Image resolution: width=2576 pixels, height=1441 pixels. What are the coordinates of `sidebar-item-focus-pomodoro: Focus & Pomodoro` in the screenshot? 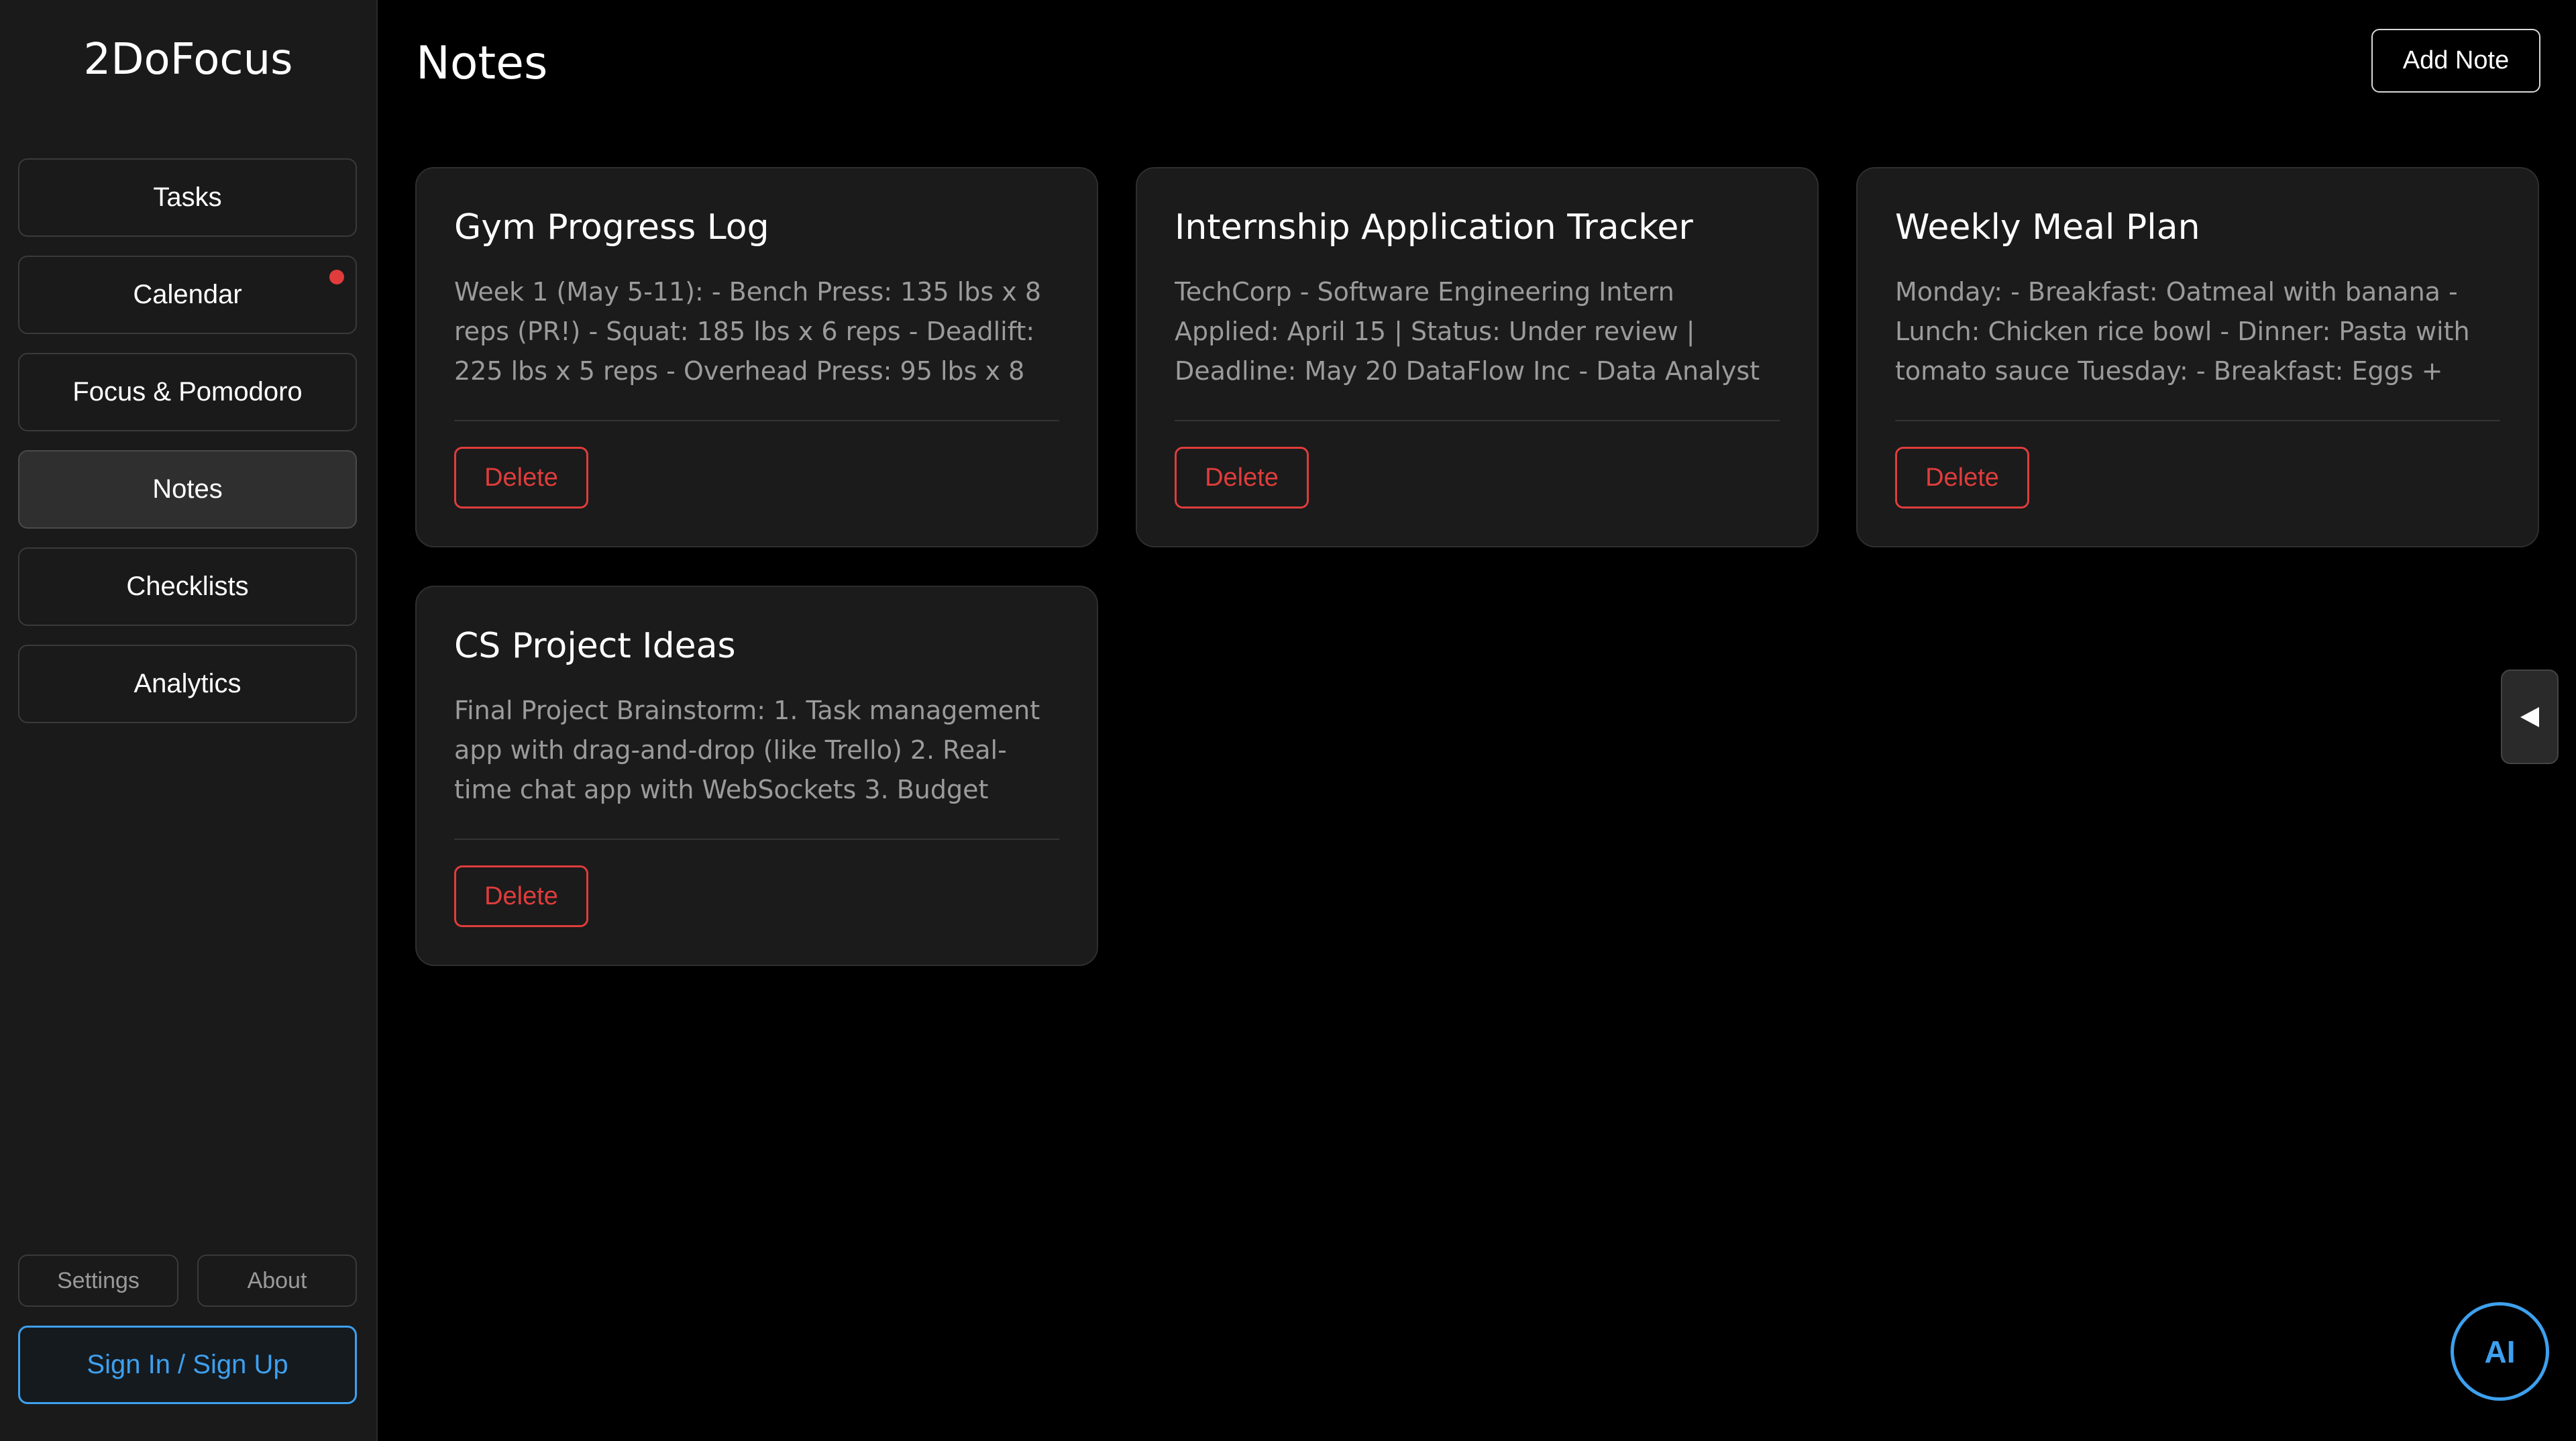 It's located at (187, 392).